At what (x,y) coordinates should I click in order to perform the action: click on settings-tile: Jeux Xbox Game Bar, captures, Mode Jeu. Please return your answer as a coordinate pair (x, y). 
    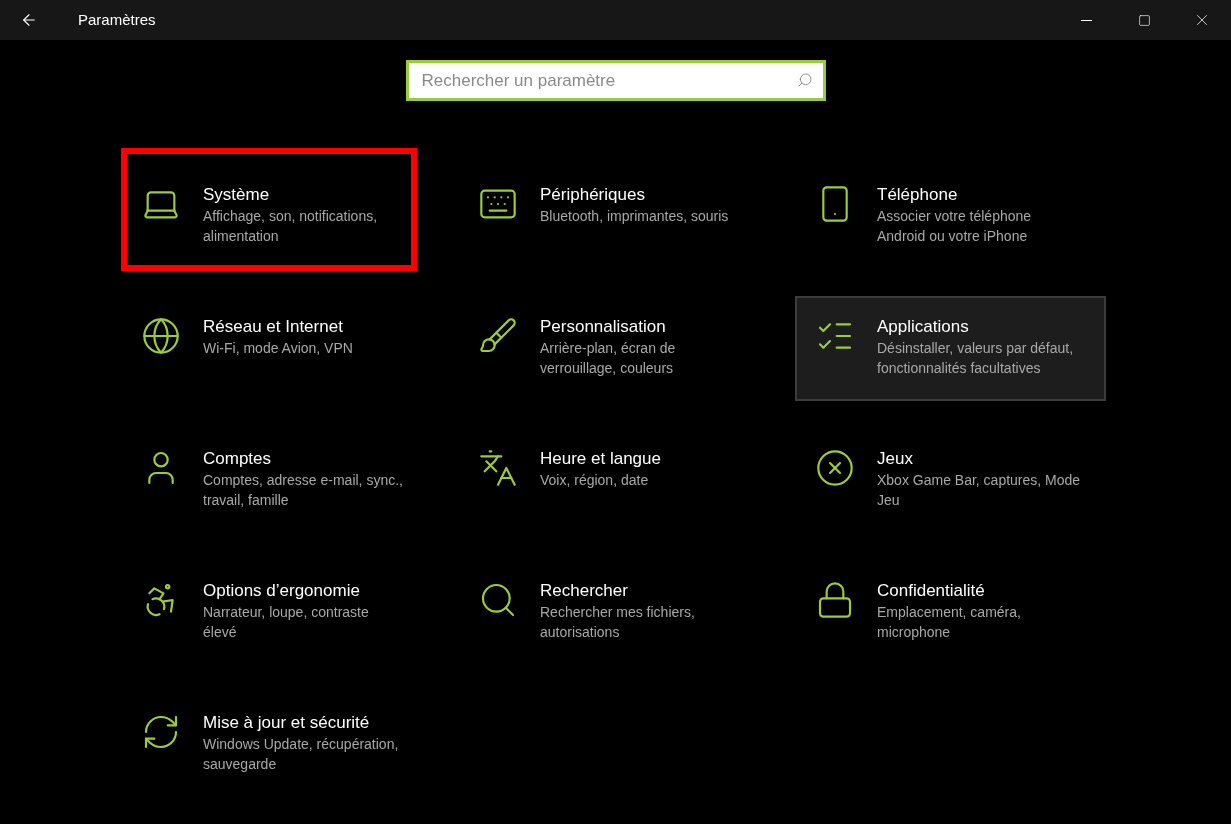
    Looking at the image, I should click on (950, 480).